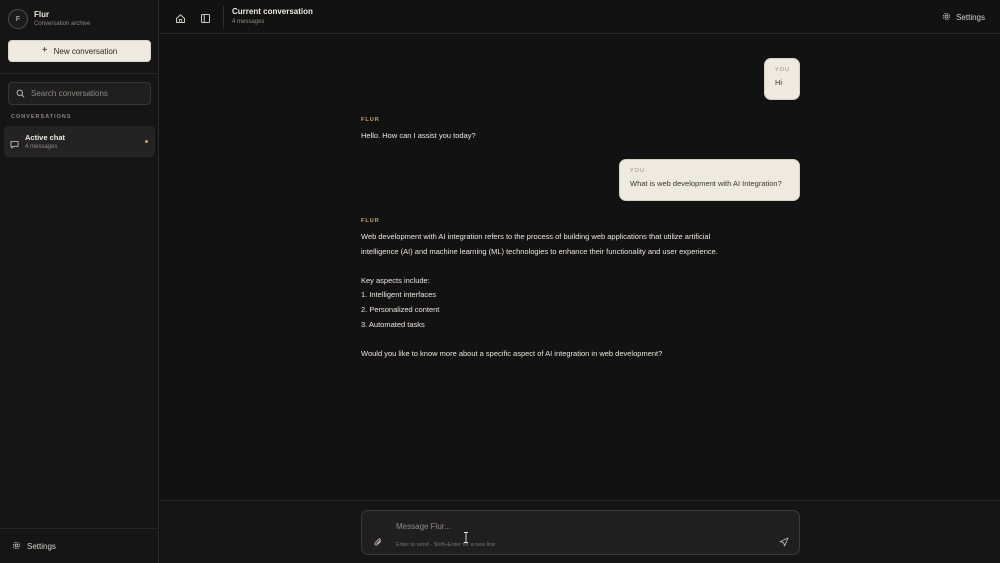 The image size is (1000, 563). What do you see at coordinates (418, 135) in the screenshot?
I see `assistant-message: Hello. How can I assist you today?` at bounding box center [418, 135].